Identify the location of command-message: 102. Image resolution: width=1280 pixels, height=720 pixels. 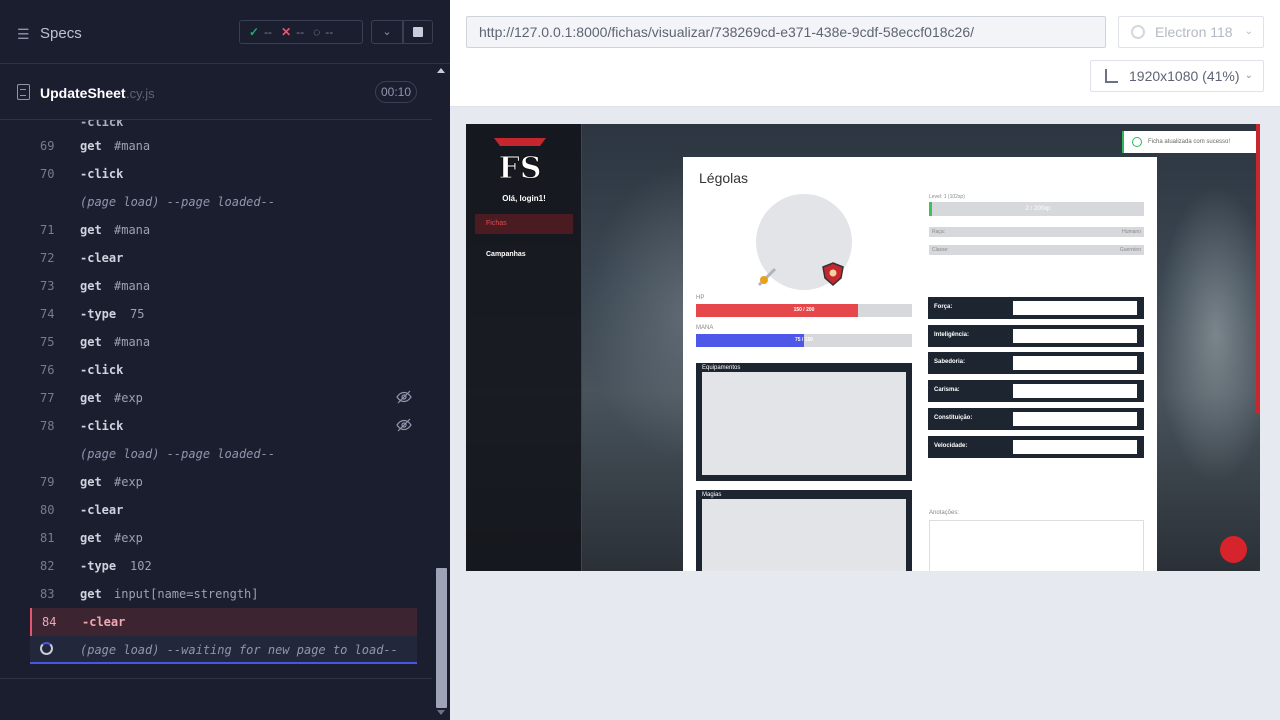
(141, 566).